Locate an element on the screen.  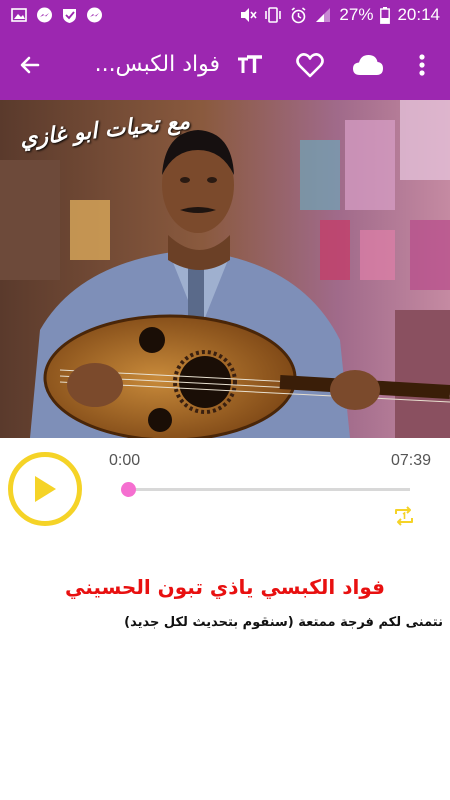
more-options-button is located at coordinates (422, 65).